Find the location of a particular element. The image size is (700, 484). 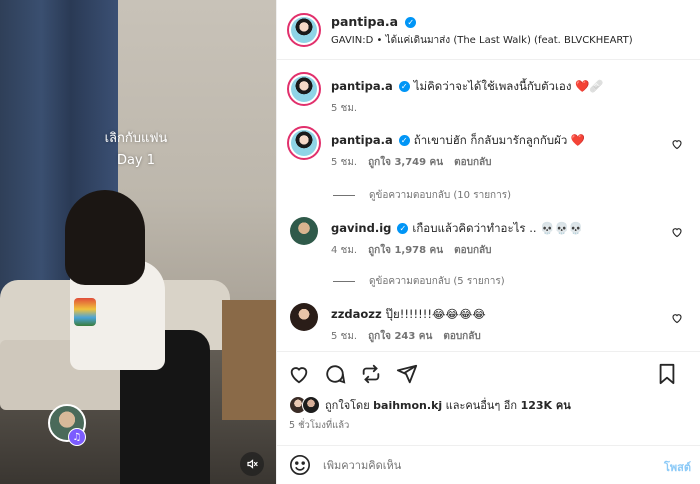

emoji-icon is located at coordinates (300, 465).